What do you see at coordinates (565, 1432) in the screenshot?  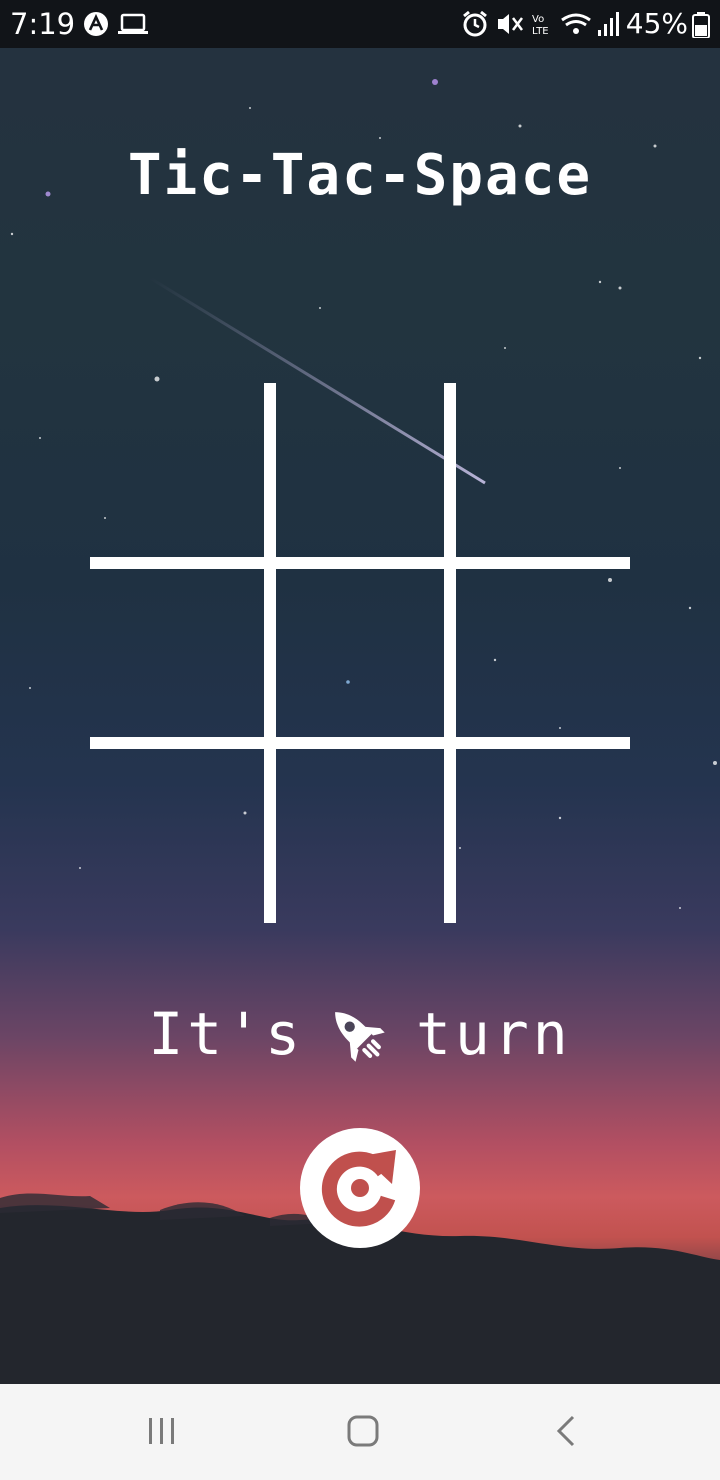 I see `back-icon` at bounding box center [565, 1432].